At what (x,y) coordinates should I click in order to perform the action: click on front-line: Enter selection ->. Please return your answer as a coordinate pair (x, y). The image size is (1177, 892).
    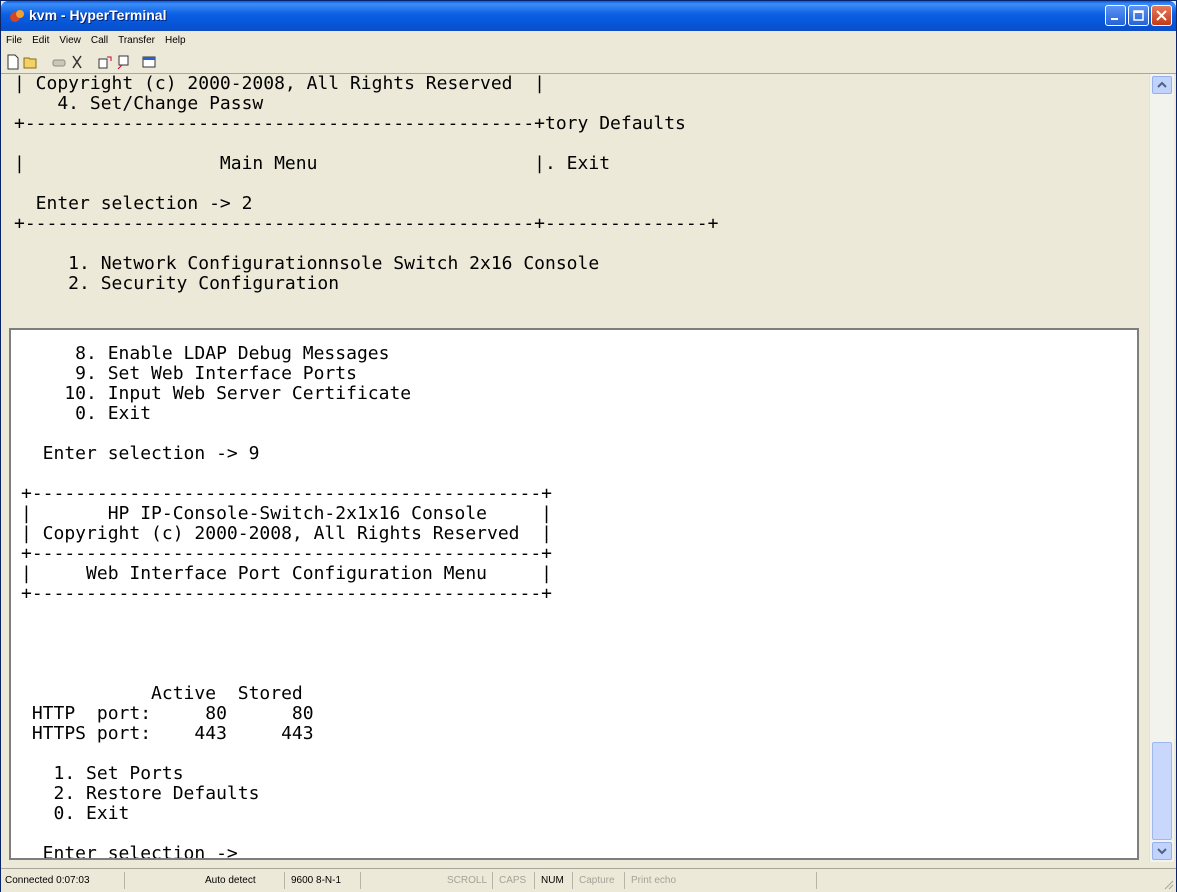
    Looking at the image, I should click on (129, 851).